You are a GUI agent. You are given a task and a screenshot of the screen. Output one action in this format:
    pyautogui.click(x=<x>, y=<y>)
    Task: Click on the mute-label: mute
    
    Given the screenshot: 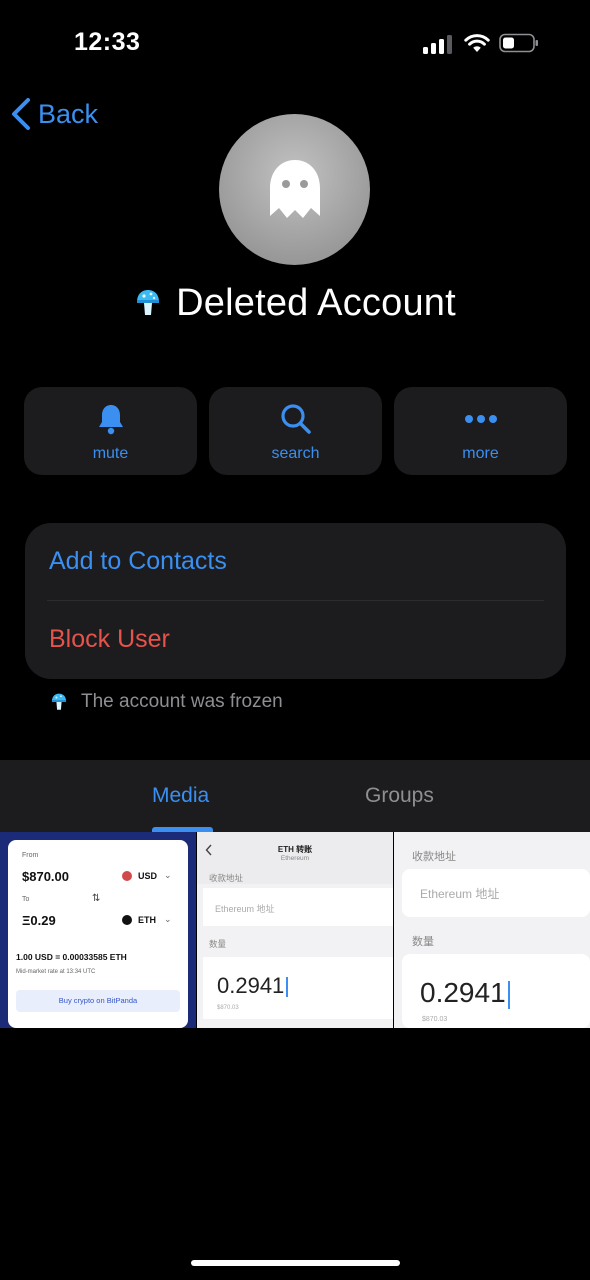 What is the action you would take?
    pyautogui.click(x=110, y=453)
    